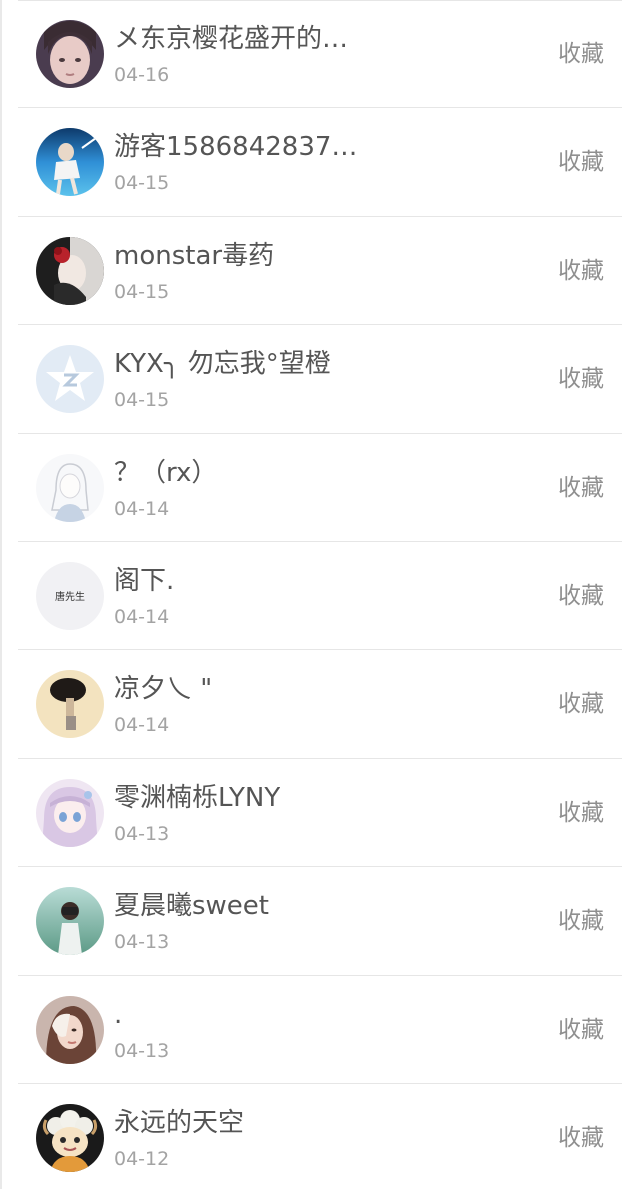 The height and width of the screenshot is (1192, 640). Describe the element at coordinates (70, 270) in the screenshot. I see `rose-dark-avatar` at that location.